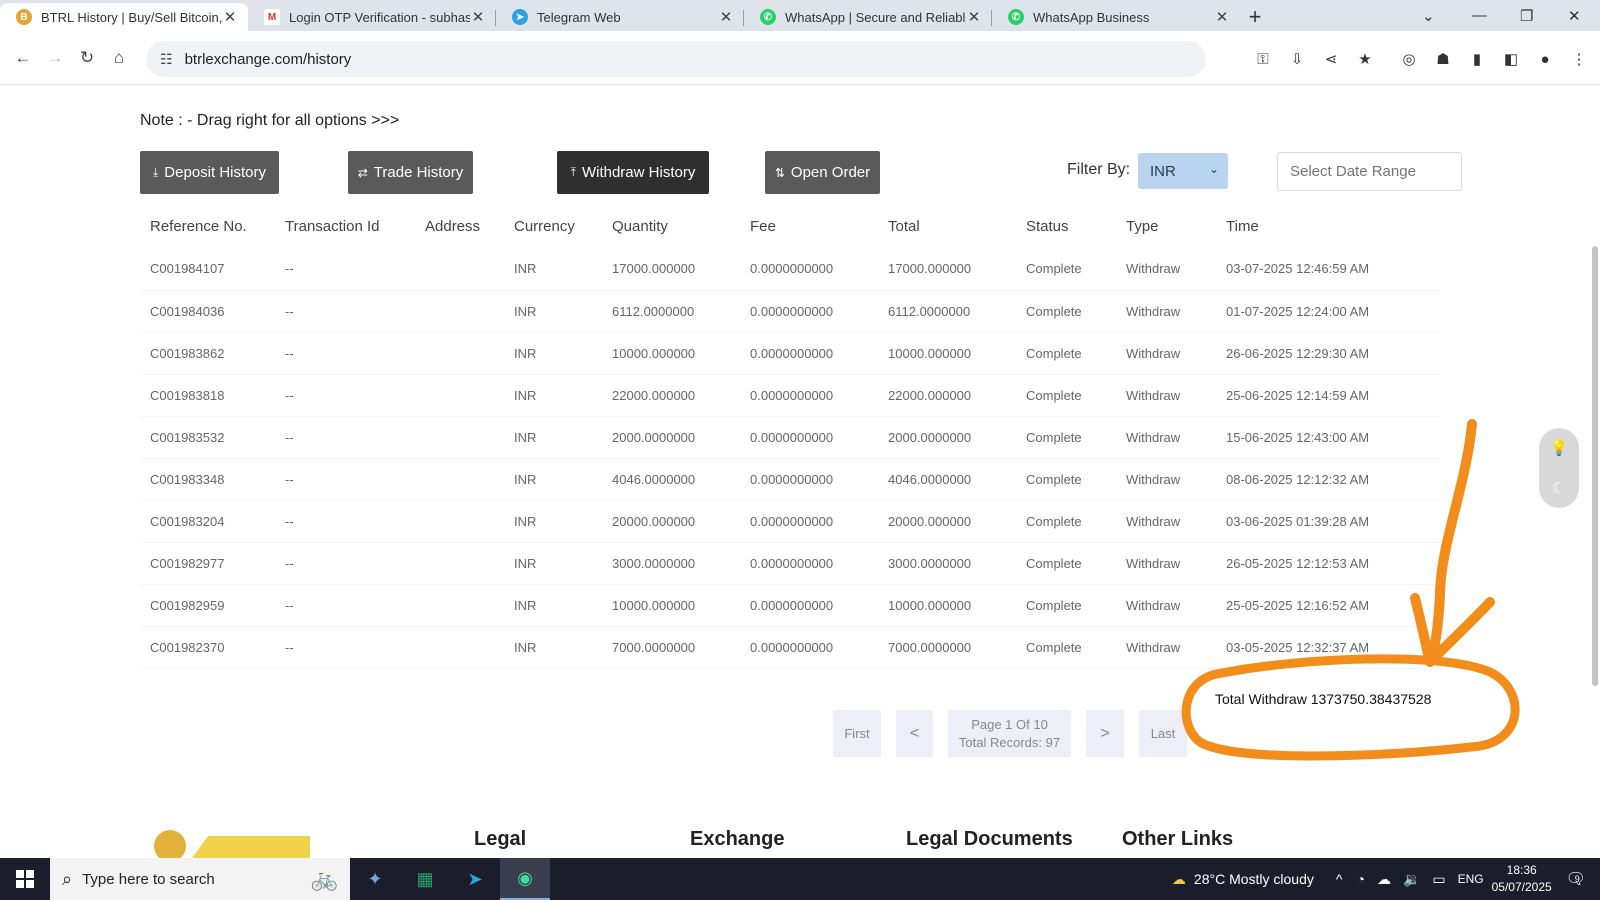  What do you see at coordinates (857, 733) in the screenshot?
I see `first-page-button: First` at bounding box center [857, 733].